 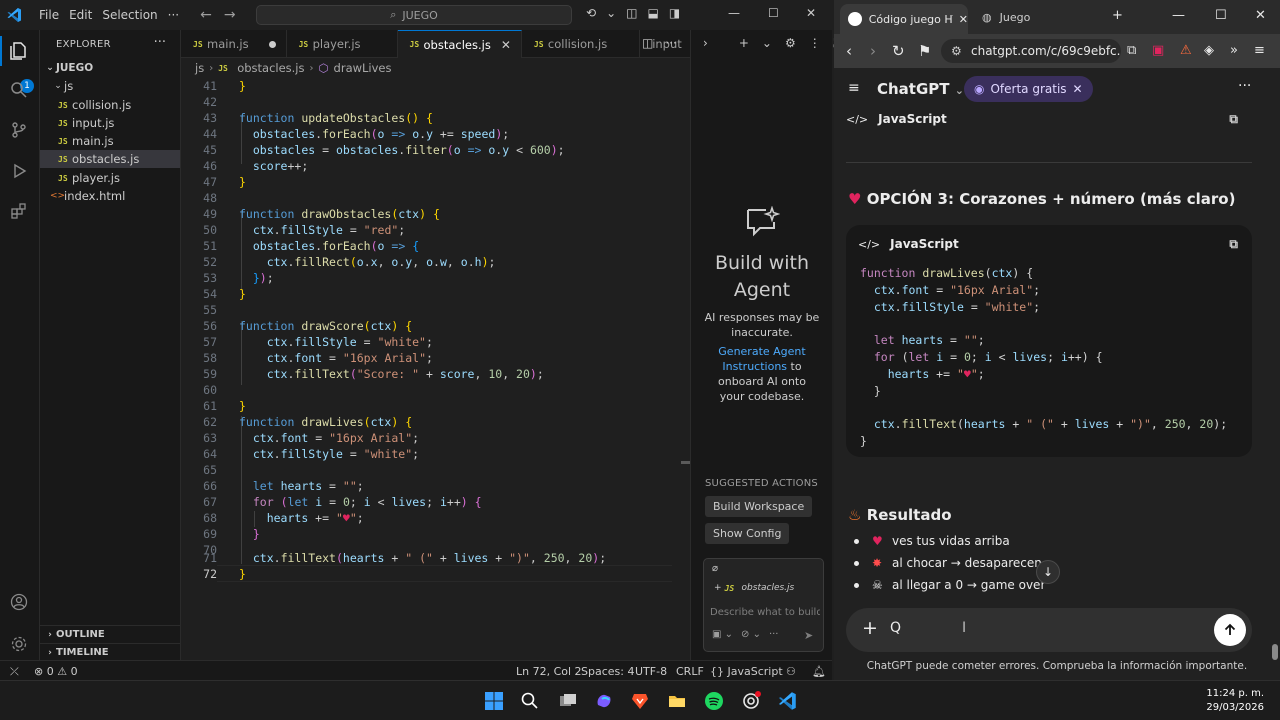 I want to click on start-windows-icon, so click(x=494, y=701).